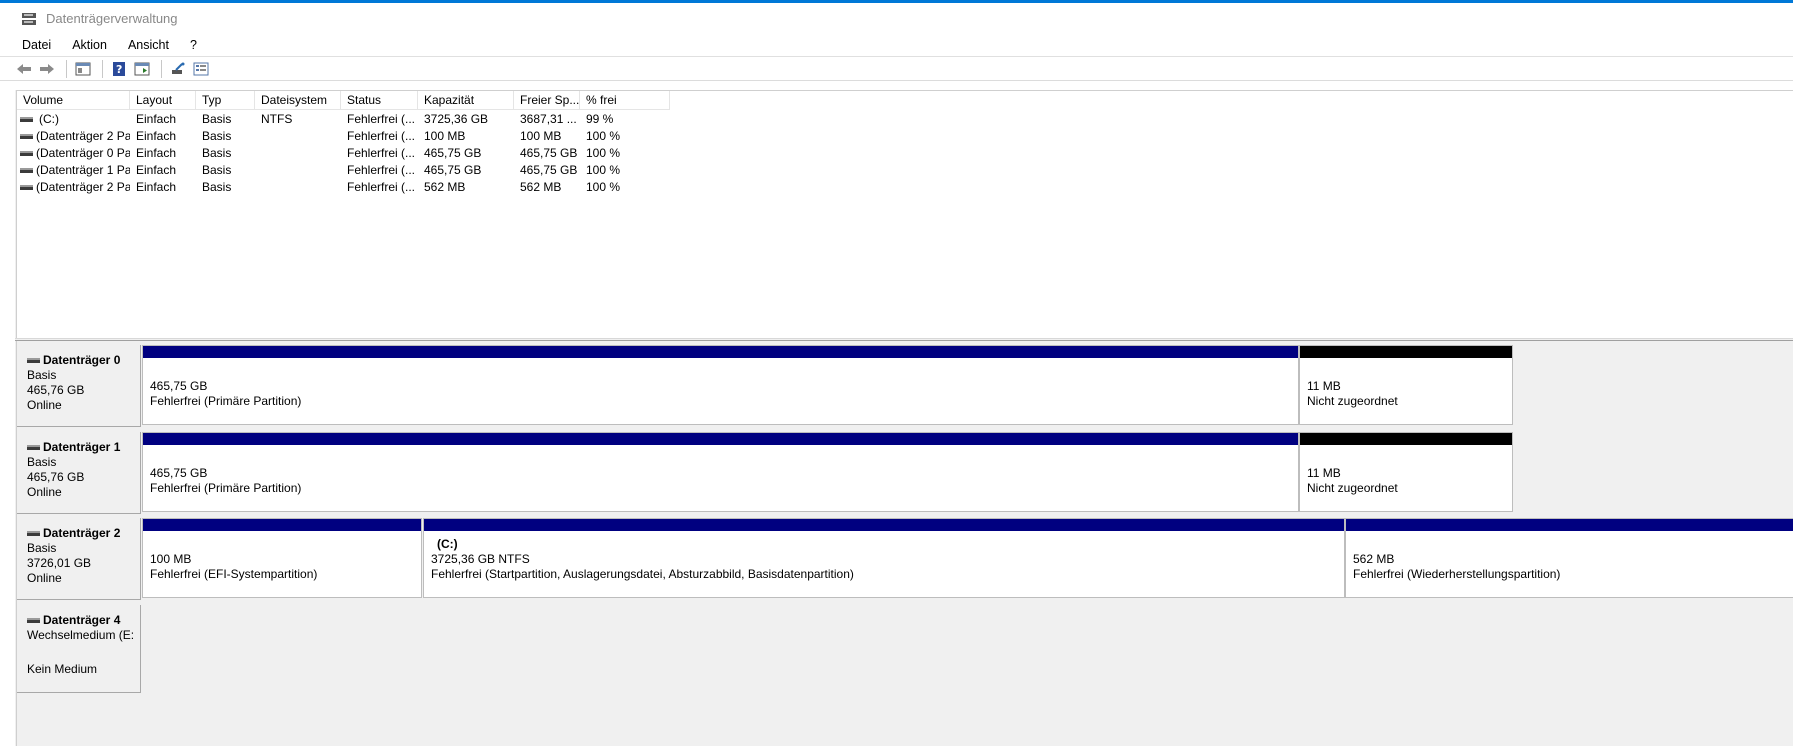 The width and height of the screenshot is (1793, 746). What do you see at coordinates (73, 100) in the screenshot?
I see `column-header-volume: Volume` at bounding box center [73, 100].